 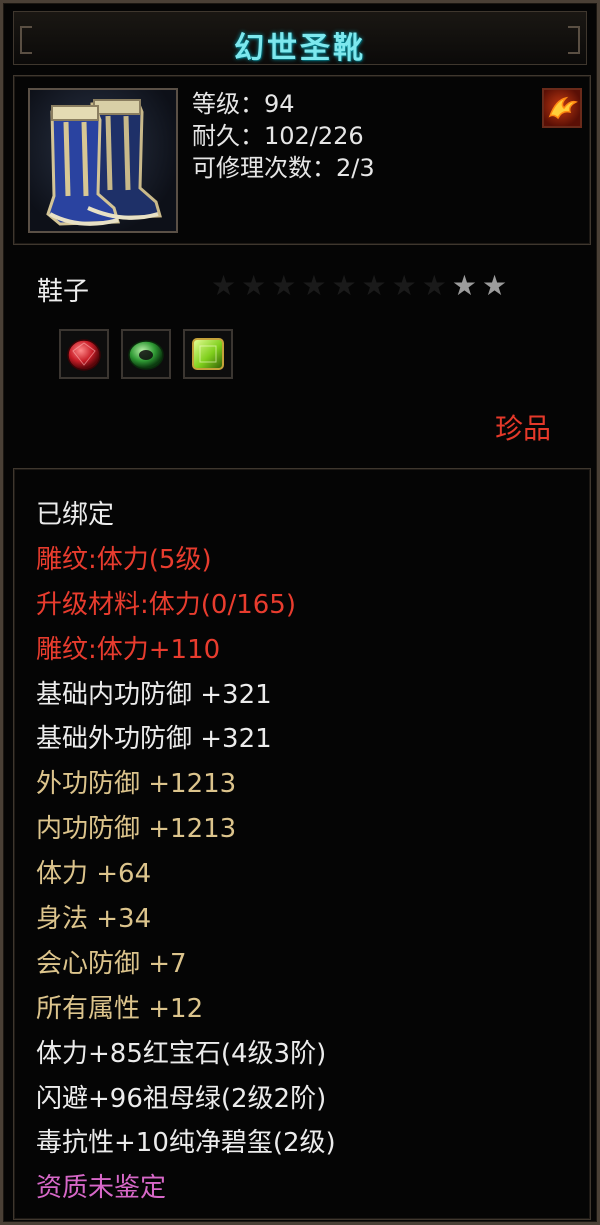 What do you see at coordinates (136, 784) in the screenshot?
I see `attribute-line: 外功防御 +1213` at bounding box center [136, 784].